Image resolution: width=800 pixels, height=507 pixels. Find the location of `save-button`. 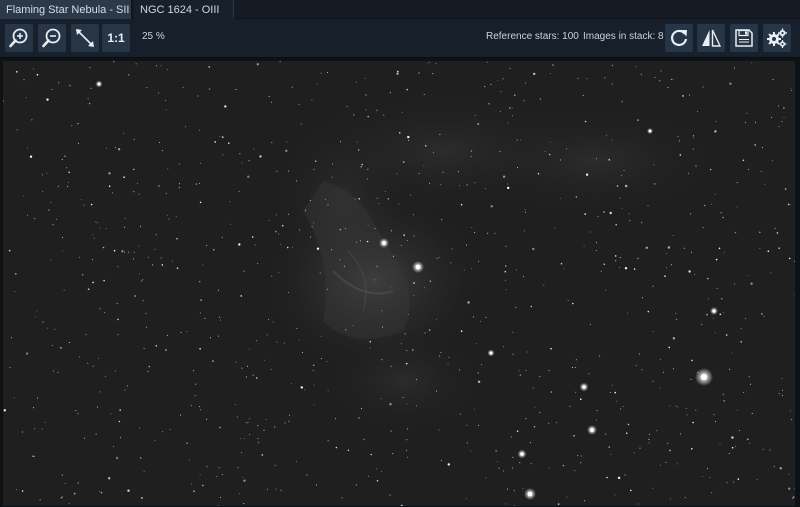

save-button is located at coordinates (744, 38).